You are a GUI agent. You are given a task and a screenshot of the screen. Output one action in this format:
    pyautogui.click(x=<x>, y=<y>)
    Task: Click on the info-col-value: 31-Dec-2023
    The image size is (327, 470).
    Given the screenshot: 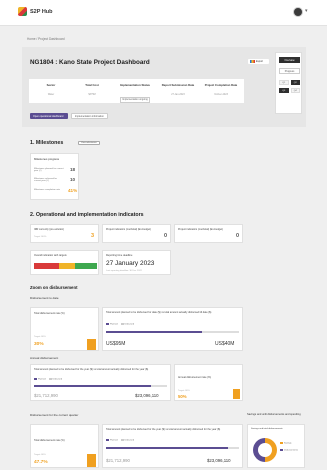 What is the action you would take?
    pyautogui.click(x=221, y=94)
    